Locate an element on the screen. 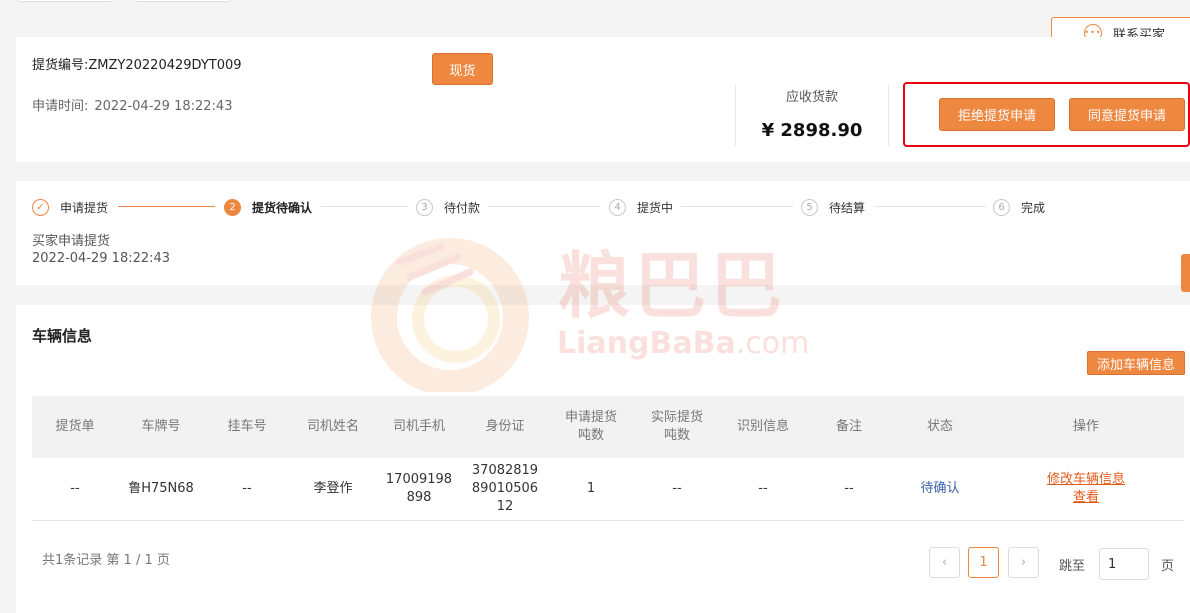 The height and width of the screenshot is (613, 1190). order-number: 提货编号:ZMZY20220429DYT009 is located at coordinates (137, 65).